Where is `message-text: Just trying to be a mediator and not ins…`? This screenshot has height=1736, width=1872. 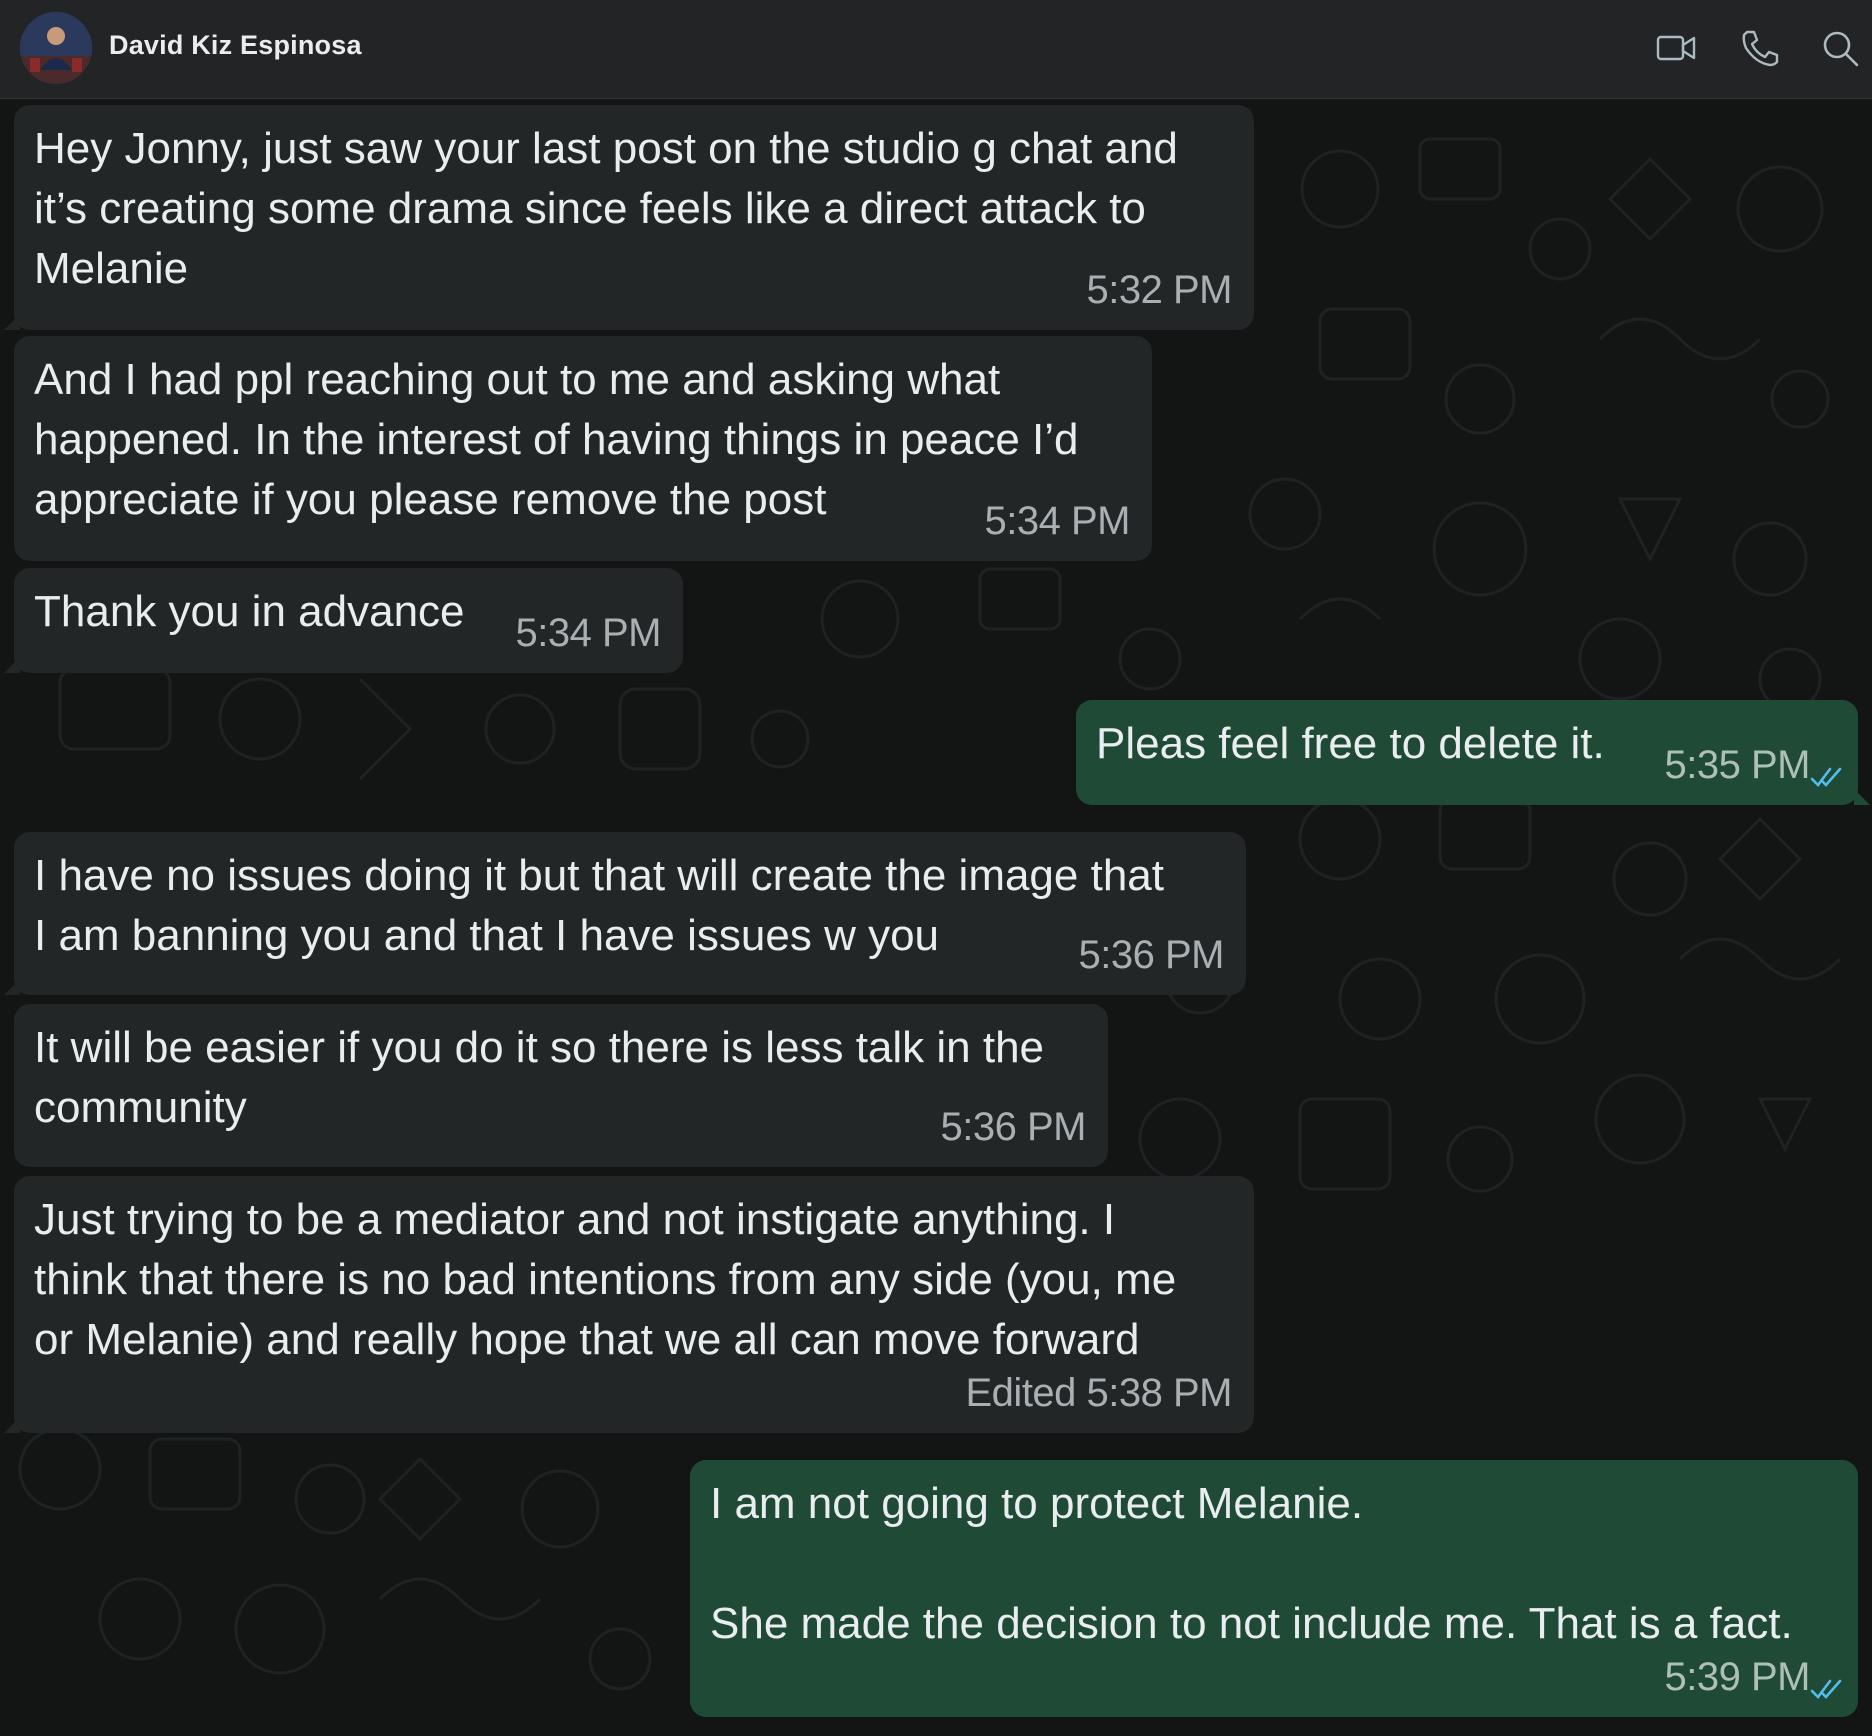
message-text: Just trying to be a mediator and not ins… is located at coordinates (605, 1279).